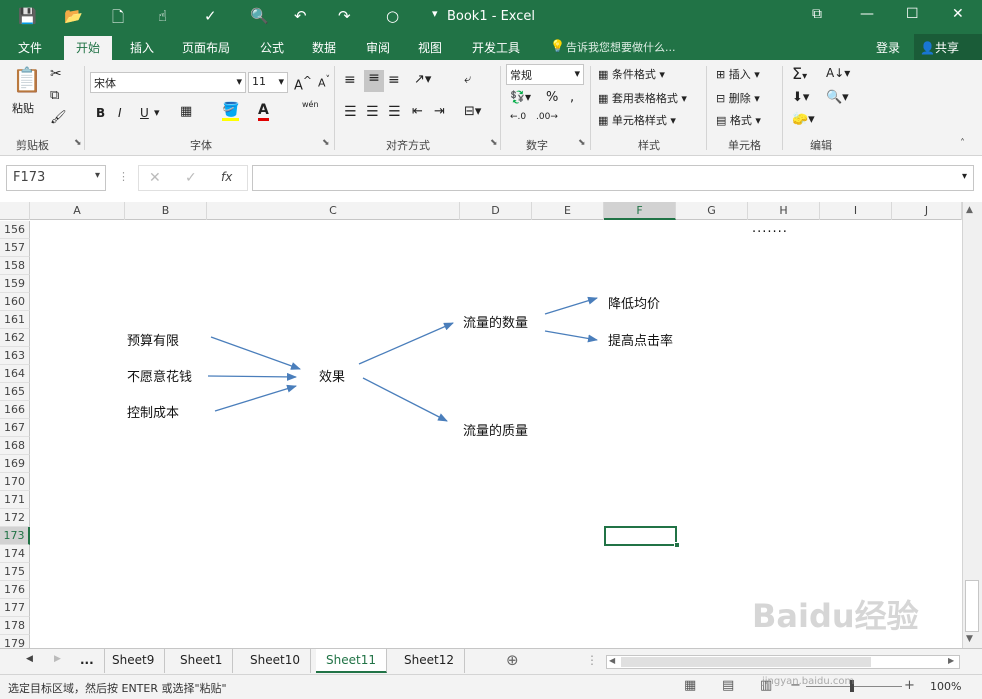 Image resolution: width=982 pixels, height=699 pixels. I want to click on font-color-icon: A, so click(263, 111).